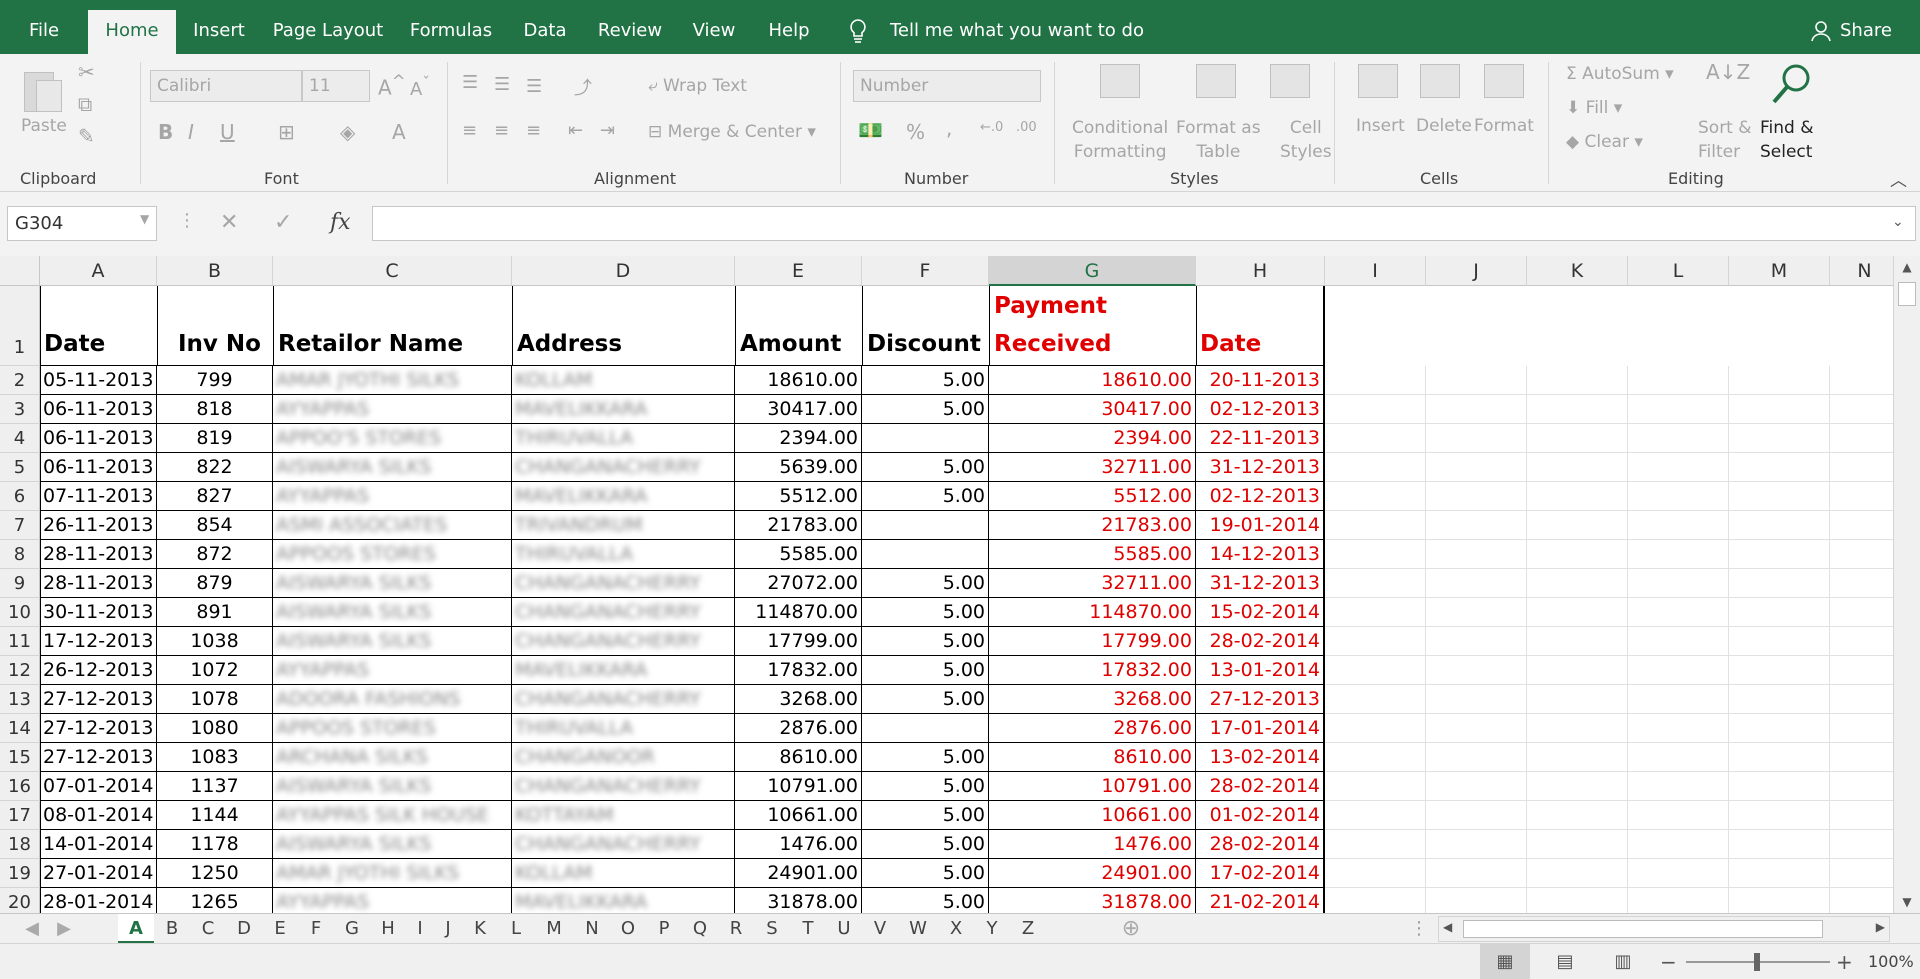  I want to click on cell-payment-received: 5512.00, so click(1092, 496).